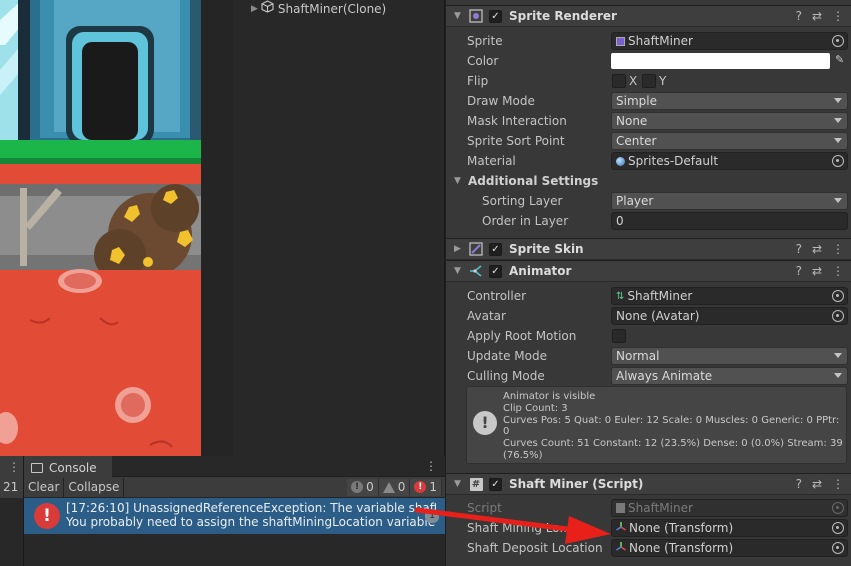 The width and height of the screenshot is (851, 566). I want to click on additional-settings-foldout: ▼ Additional Settings, so click(648, 181).